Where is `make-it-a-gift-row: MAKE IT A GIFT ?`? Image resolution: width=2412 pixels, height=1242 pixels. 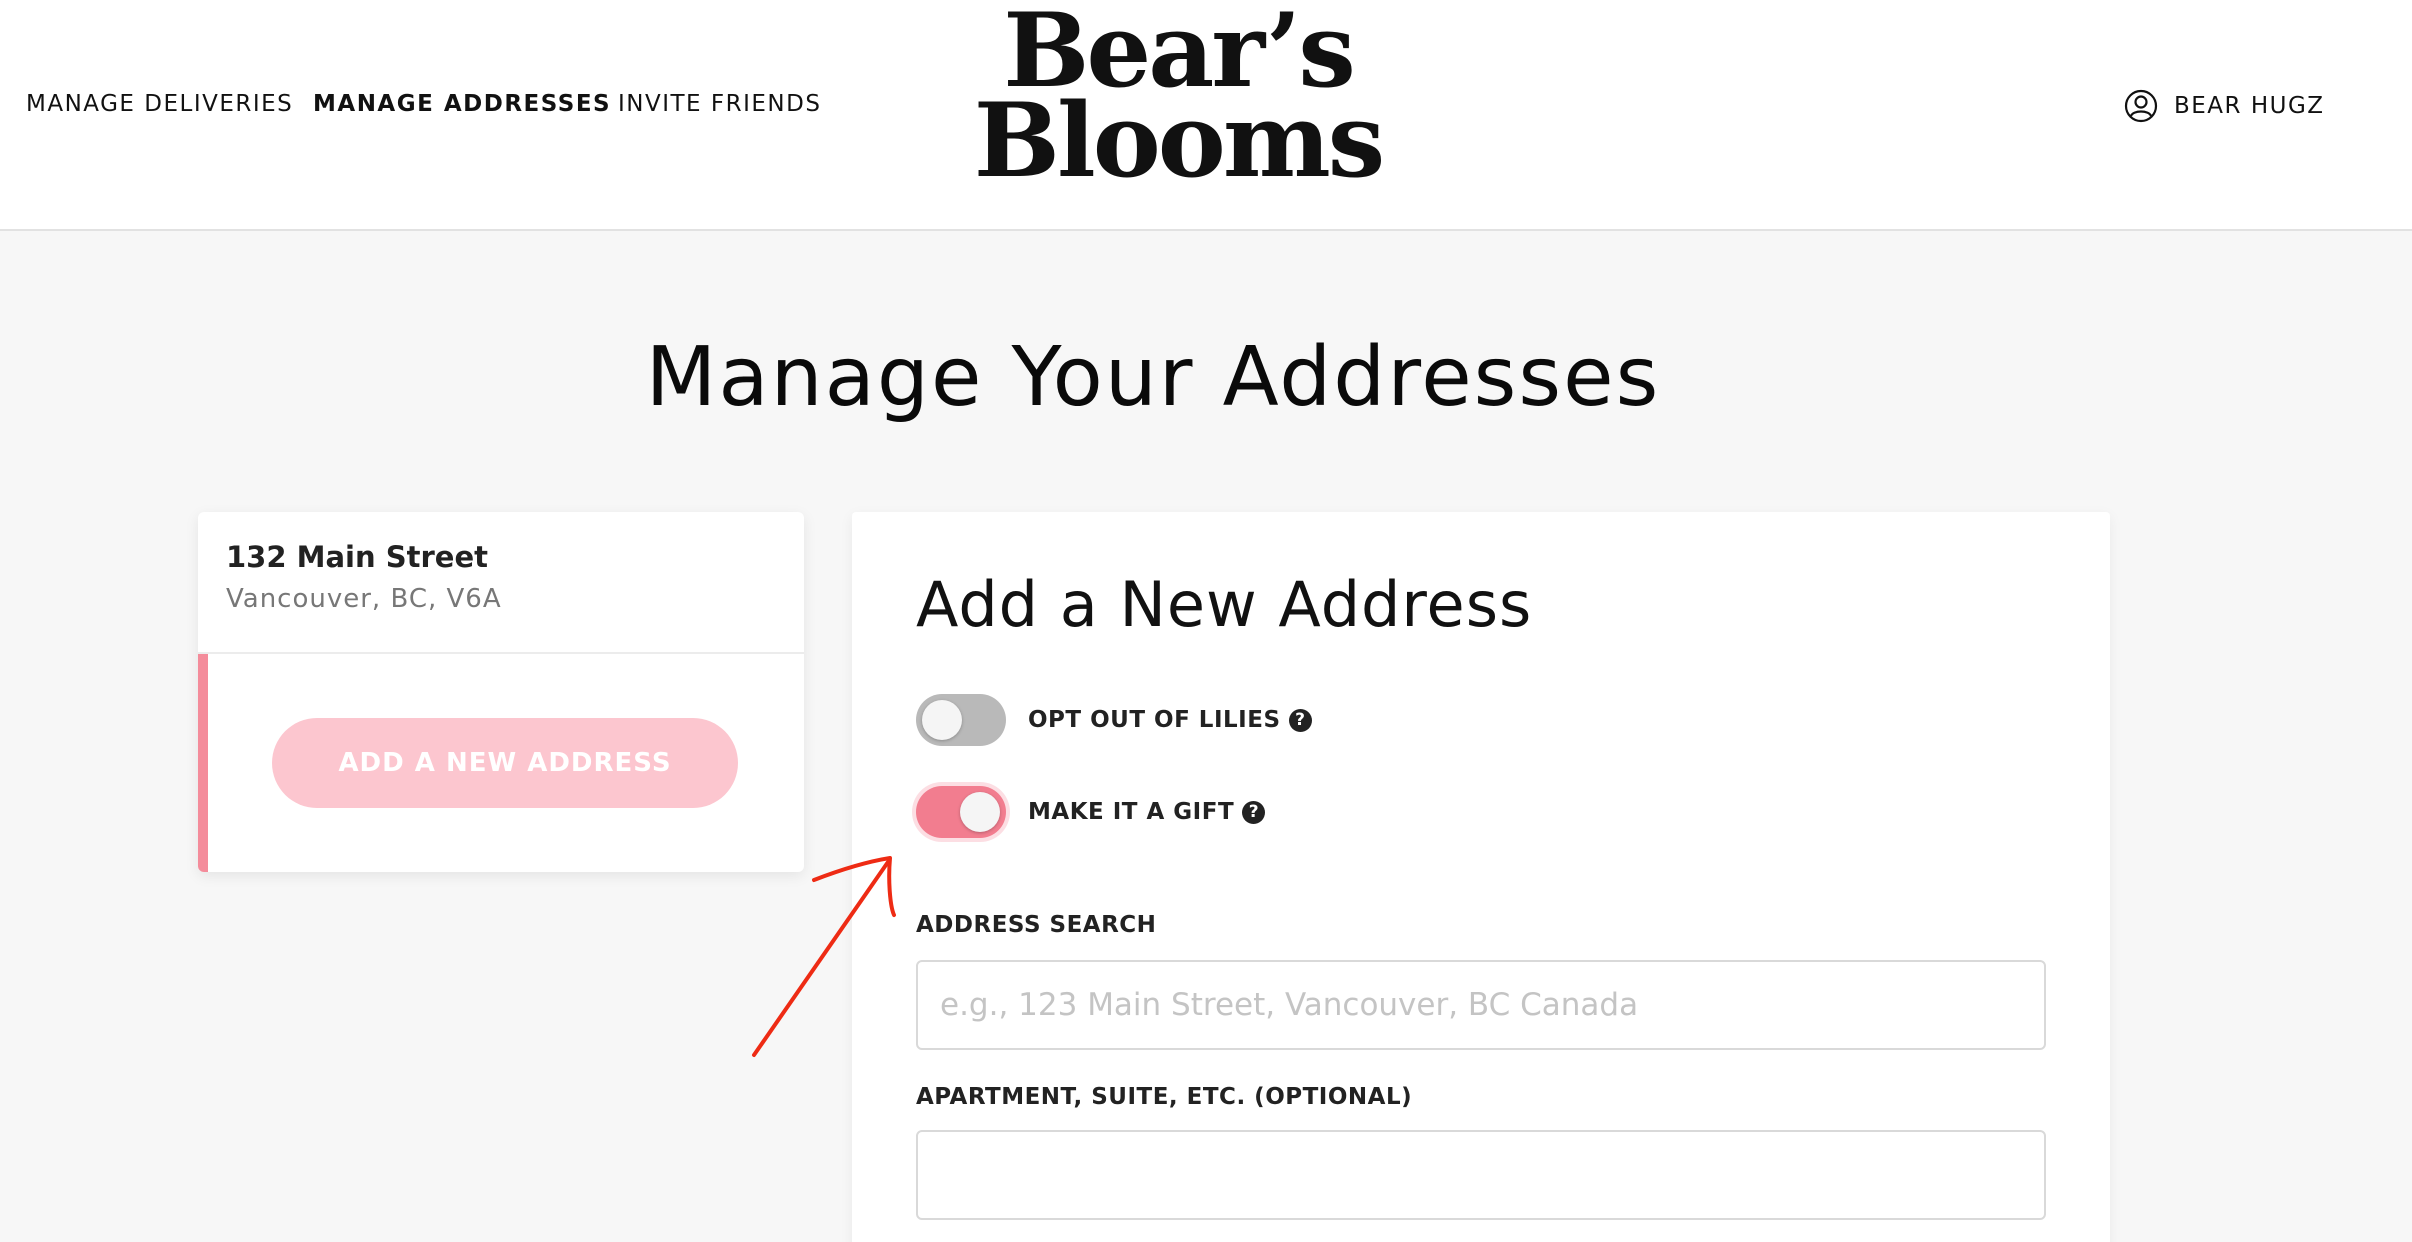 make-it-a-gift-row: MAKE IT A GIFT ? is located at coordinates (1091, 812).